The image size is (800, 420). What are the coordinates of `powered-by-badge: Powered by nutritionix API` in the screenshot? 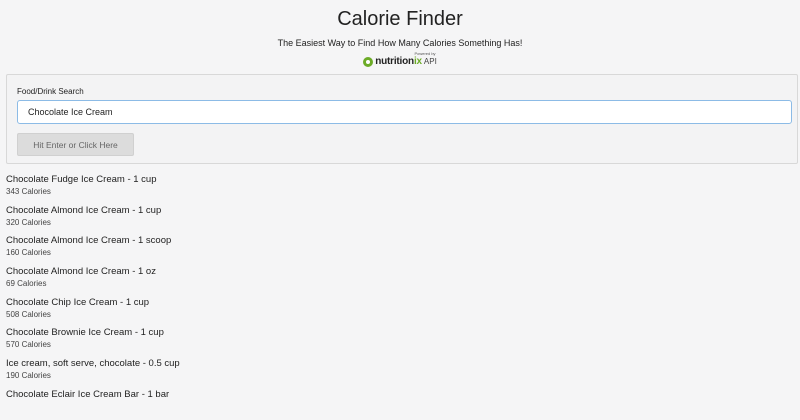 It's located at (400, 59).